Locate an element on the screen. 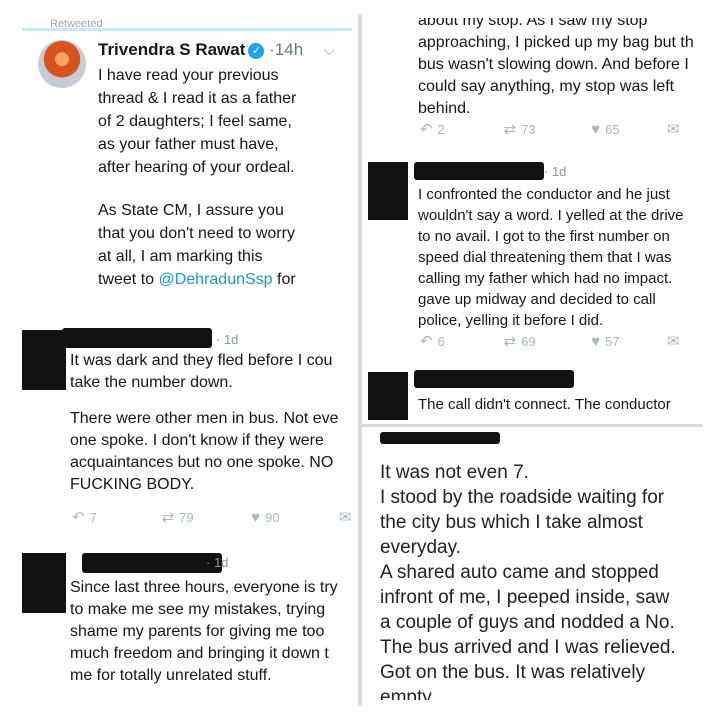 This screenshot has height=720, width=720. reply-button: ↶ 2 is located at coordinates (460, 129).